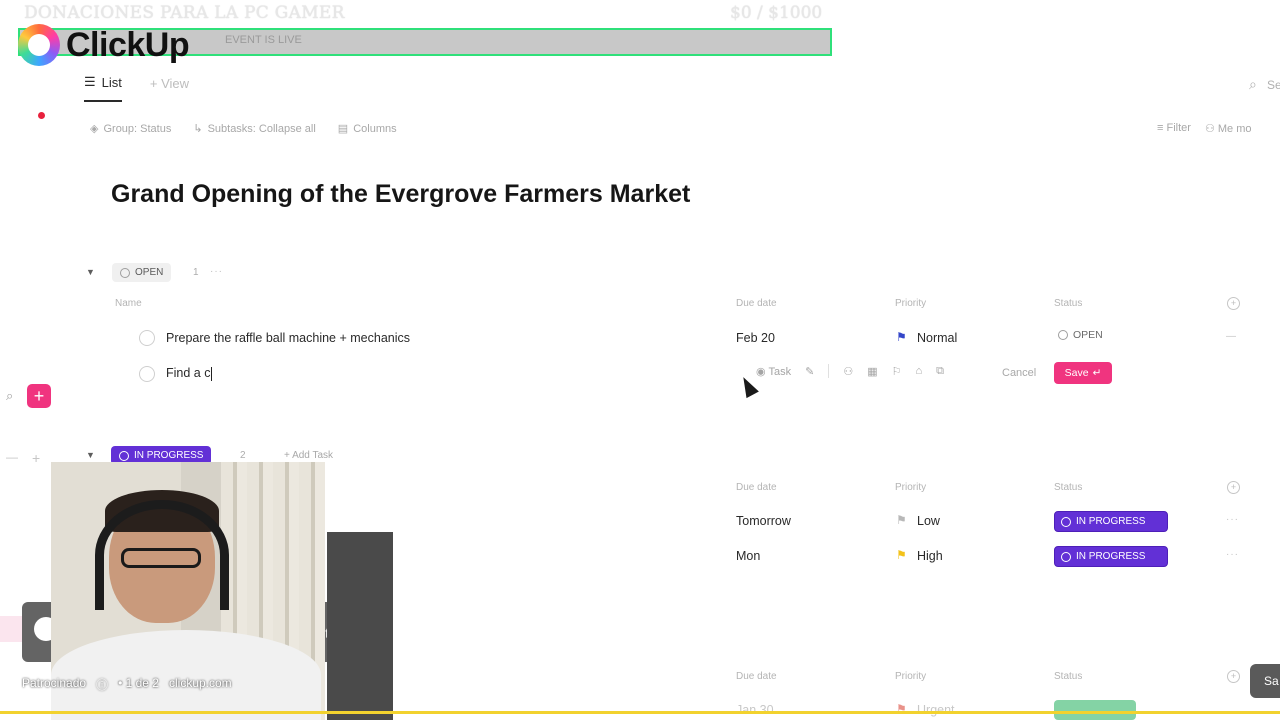 Image resolution: width=1280 pixels, height=720 pixels. I want to click on toolbar-right: ≡ Filter ⚇ Me mo, so click(1204, 128).